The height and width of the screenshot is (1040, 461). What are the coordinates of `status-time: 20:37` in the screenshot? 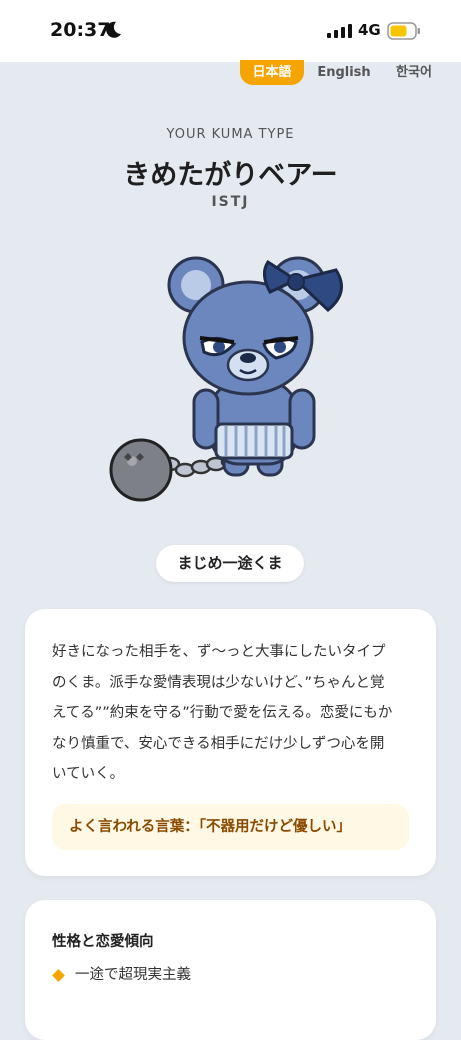 It's located at (80, 30).